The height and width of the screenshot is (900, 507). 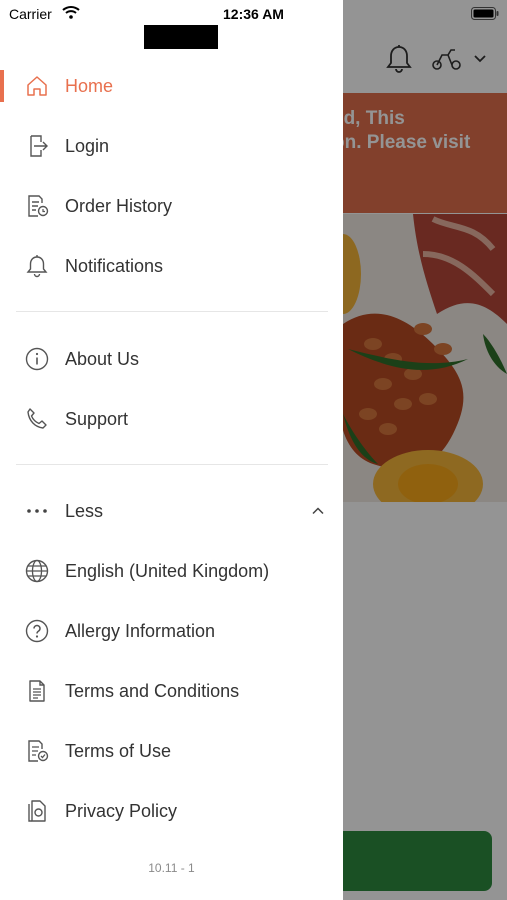 What do you see at coordinates (181, 37) in the screenshot?
I see `redacted-logo` at bounding box center [181, 37].